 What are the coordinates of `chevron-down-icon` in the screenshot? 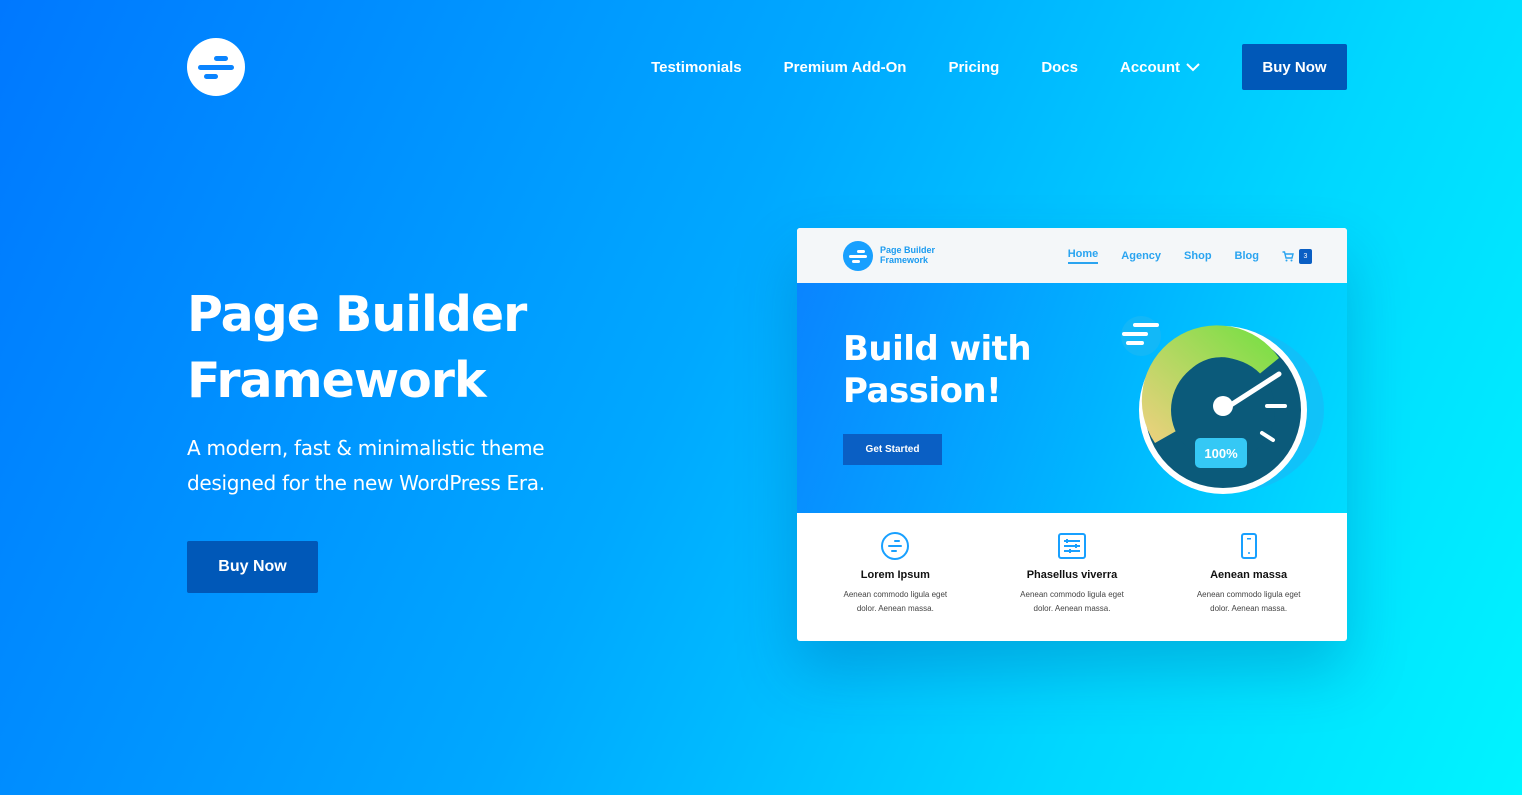 It's located at (1193, 67).